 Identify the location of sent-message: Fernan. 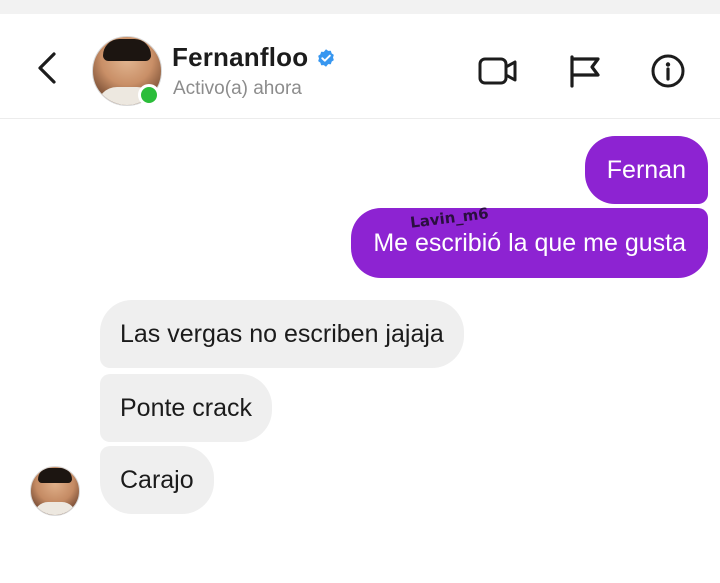
(646, 170).